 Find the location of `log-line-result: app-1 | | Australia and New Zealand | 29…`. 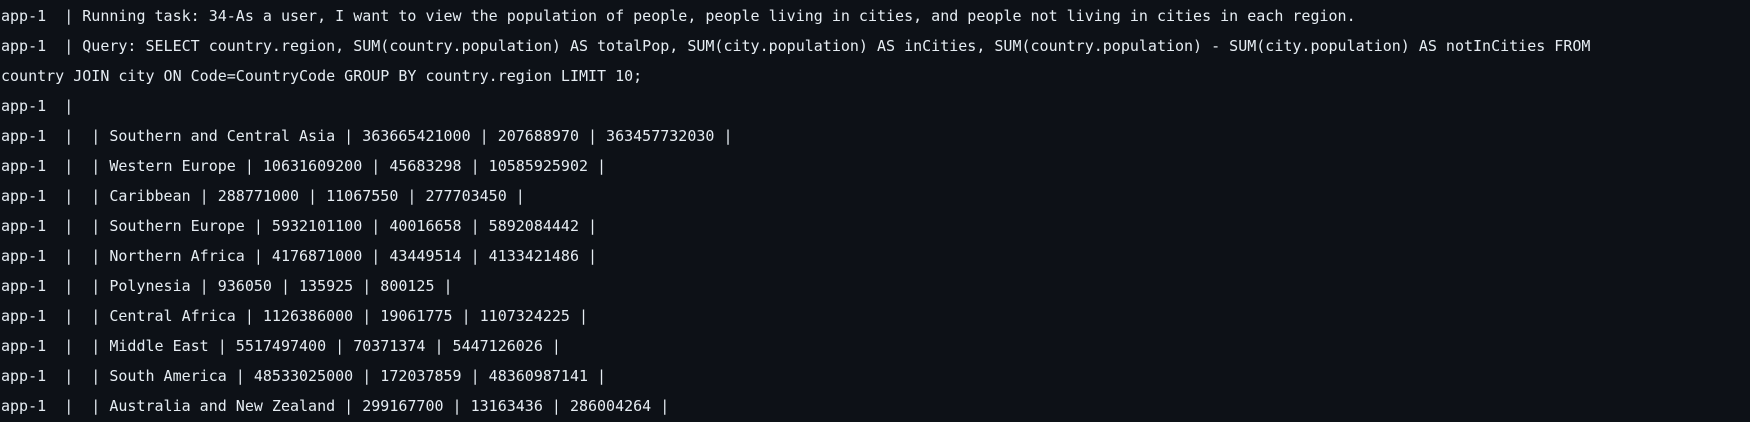

log-line-result: app-1 | | Australia and New Zealand | 29… is located at coordinates (335, 406).